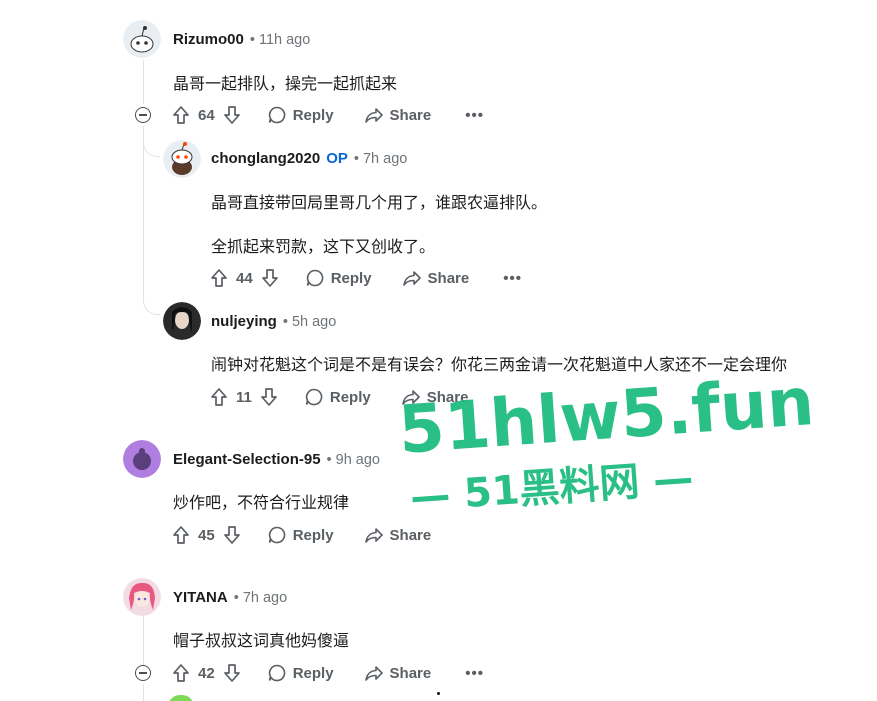 The image size is (877, 701). Describe the element at coordinates (309, 322) in the screenshot. I see `timestamp: • 5h ago` at that location.